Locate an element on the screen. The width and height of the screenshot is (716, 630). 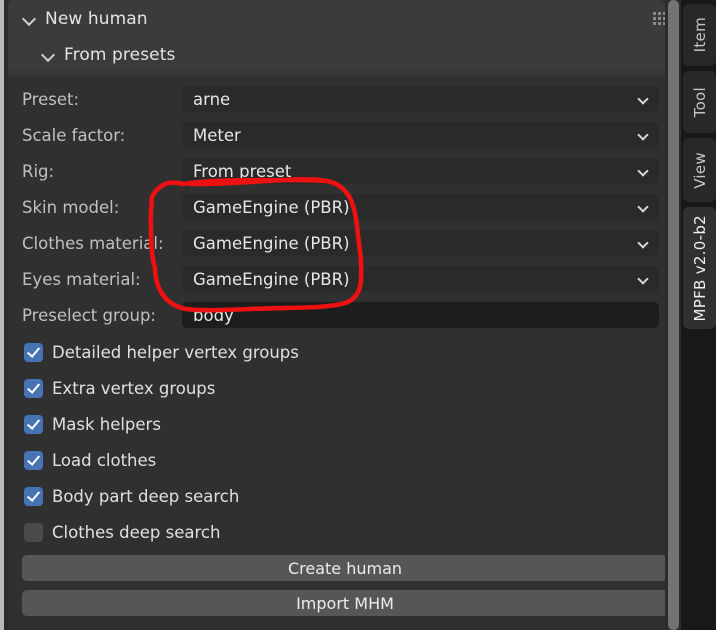
eyes-material-dropdown: GameEngine (PBR) is located at coordinates (420, 279).